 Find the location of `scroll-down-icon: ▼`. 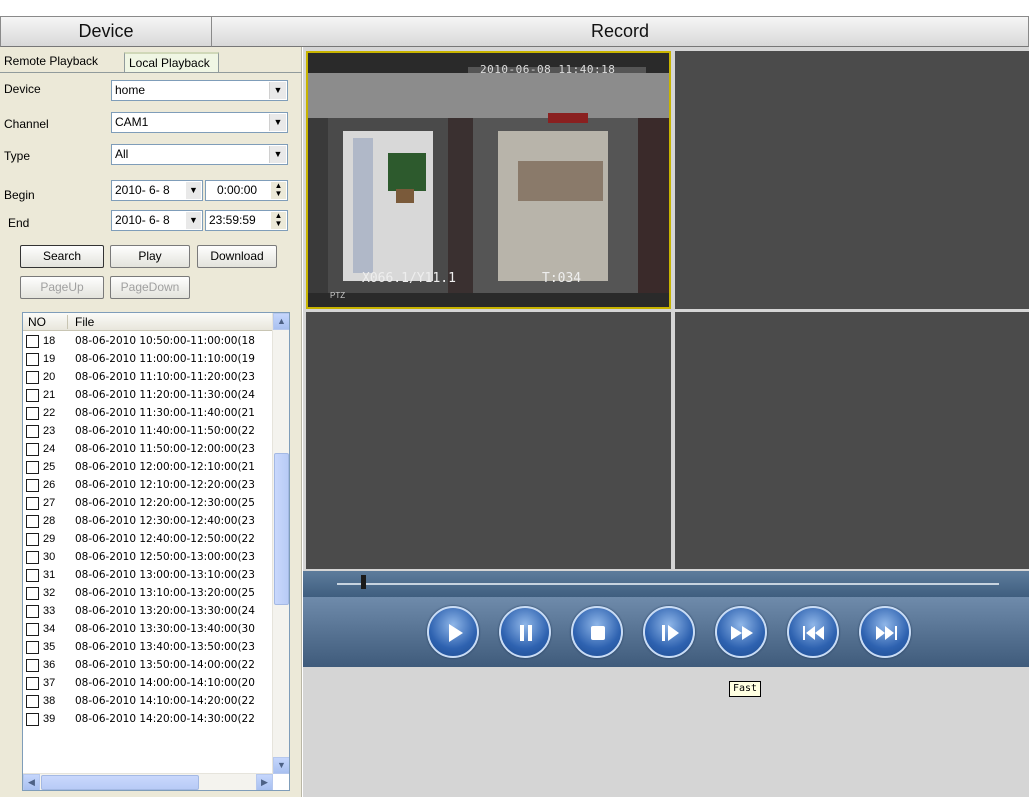

scroll-down-icon: ▼ is located at coordinates (281, 765).